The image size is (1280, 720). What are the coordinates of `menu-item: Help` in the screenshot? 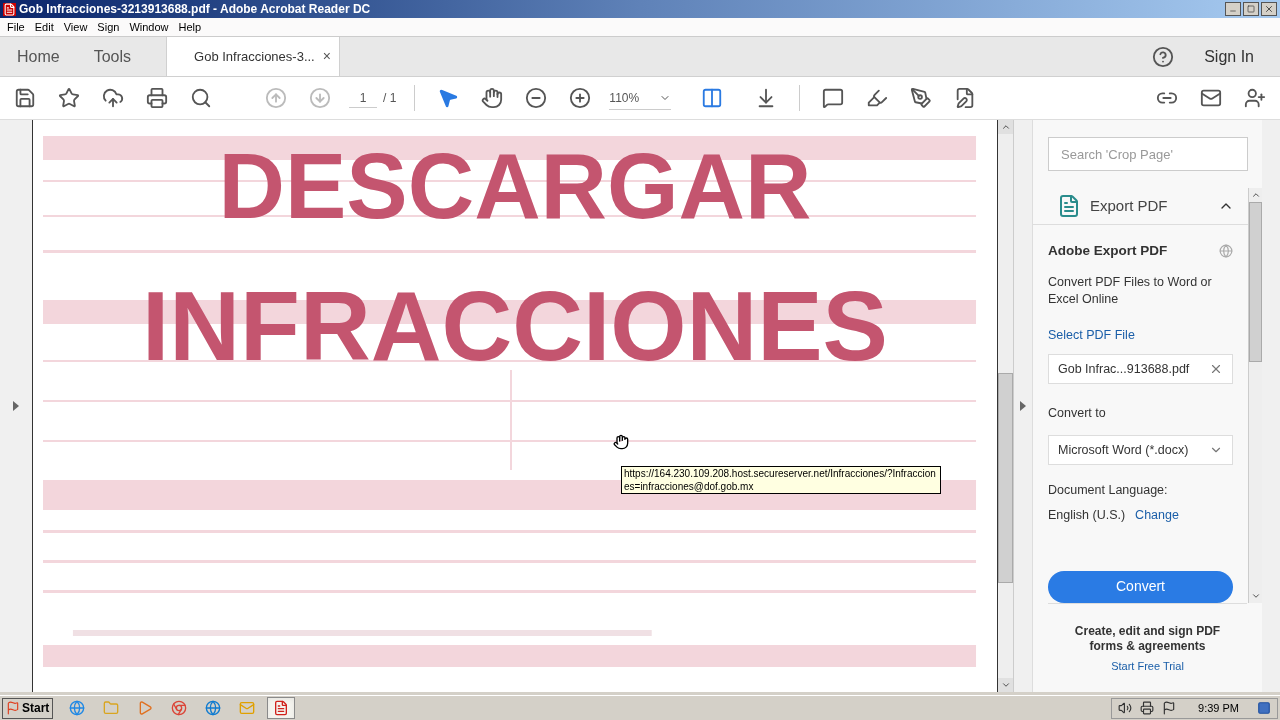 It's located at (190, 27).